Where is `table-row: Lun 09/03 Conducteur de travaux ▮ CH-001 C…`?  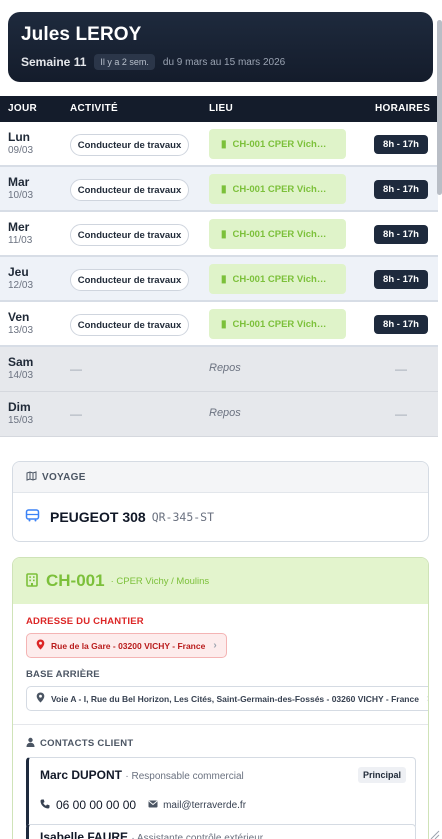
table-row: Lun 09/03 Conducteur de travaux ▮ CH-001 C… is located at coordinates (219, 144).